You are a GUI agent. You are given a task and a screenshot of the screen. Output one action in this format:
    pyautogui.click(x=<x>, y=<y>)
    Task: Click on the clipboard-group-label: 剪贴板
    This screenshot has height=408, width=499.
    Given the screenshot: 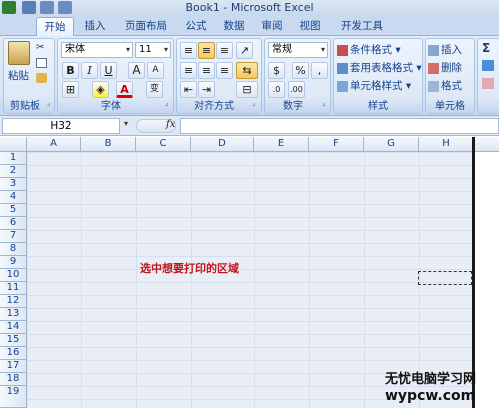 What is the action you would take?
    pyautogui.click(x=25, y=106)
    